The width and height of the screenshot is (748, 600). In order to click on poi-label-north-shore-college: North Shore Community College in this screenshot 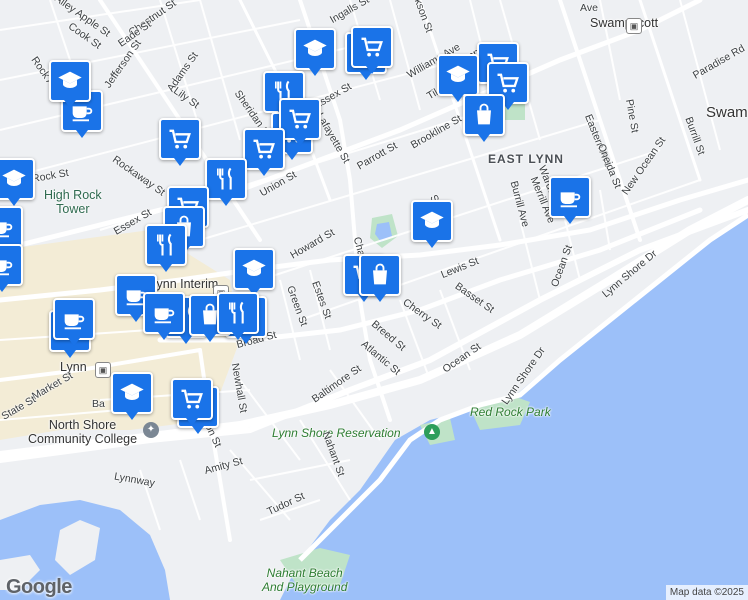, I will do `click(83, 432)`.